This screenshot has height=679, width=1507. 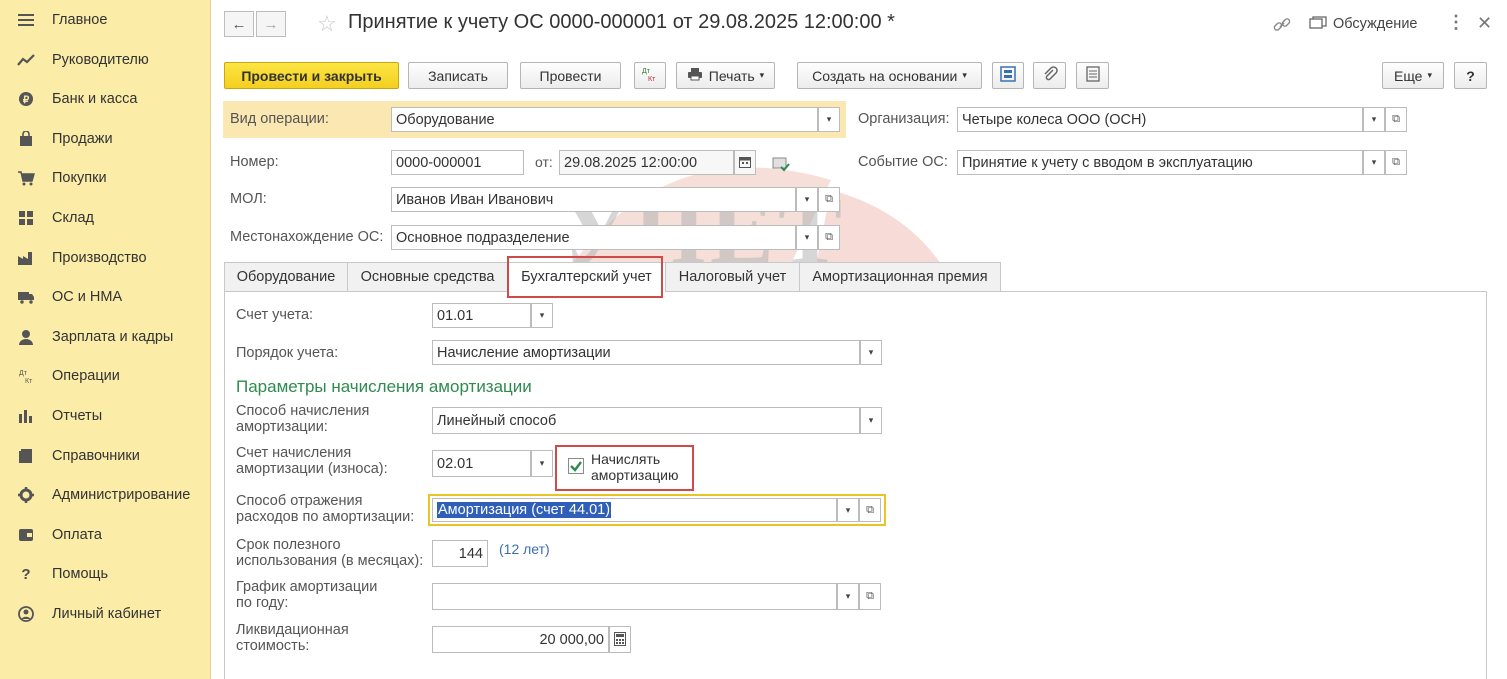 What do you see at coordinates (781, 165) in the screenshot?
I see `document-check-icon` at bounding box center [781, 165].